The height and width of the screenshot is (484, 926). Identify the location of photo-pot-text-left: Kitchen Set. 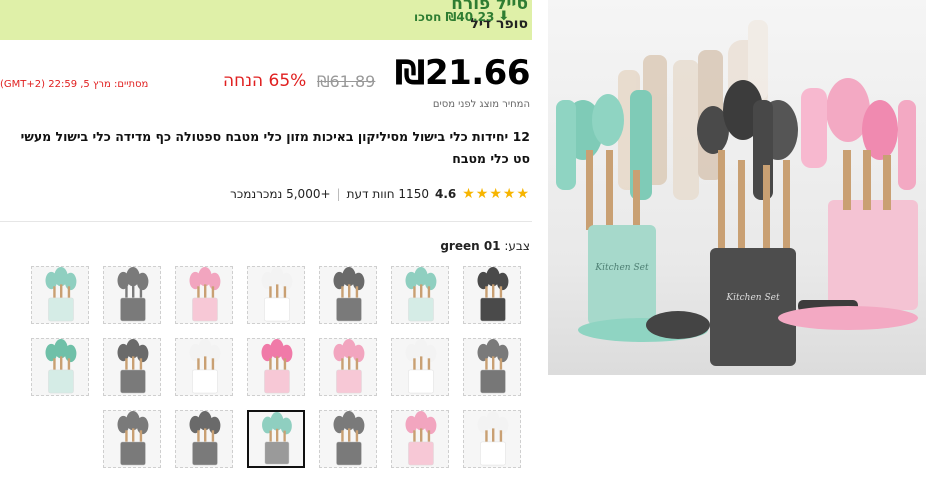
(621, 268).